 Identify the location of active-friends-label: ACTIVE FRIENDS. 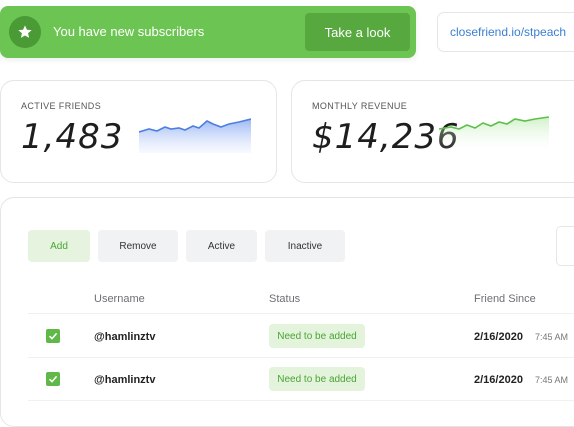
(61, 106).